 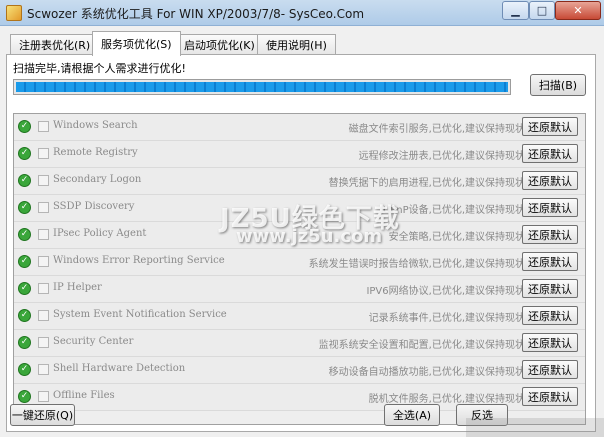 I want to click on service-row: ✓ IP Helper IPV6网络协议,已优化,建议保持现状 还原默认, so click(x=299, y=289).